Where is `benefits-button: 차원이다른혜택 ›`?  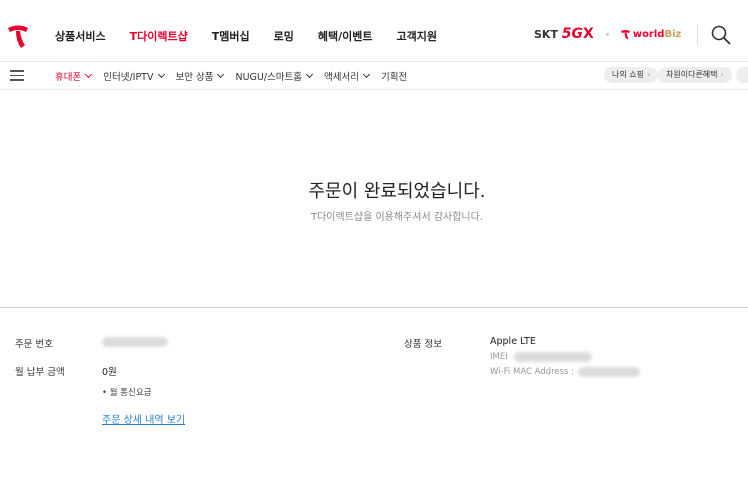 benefits-button: 차원이다른혜택 › is located at coordinates (695, 75).